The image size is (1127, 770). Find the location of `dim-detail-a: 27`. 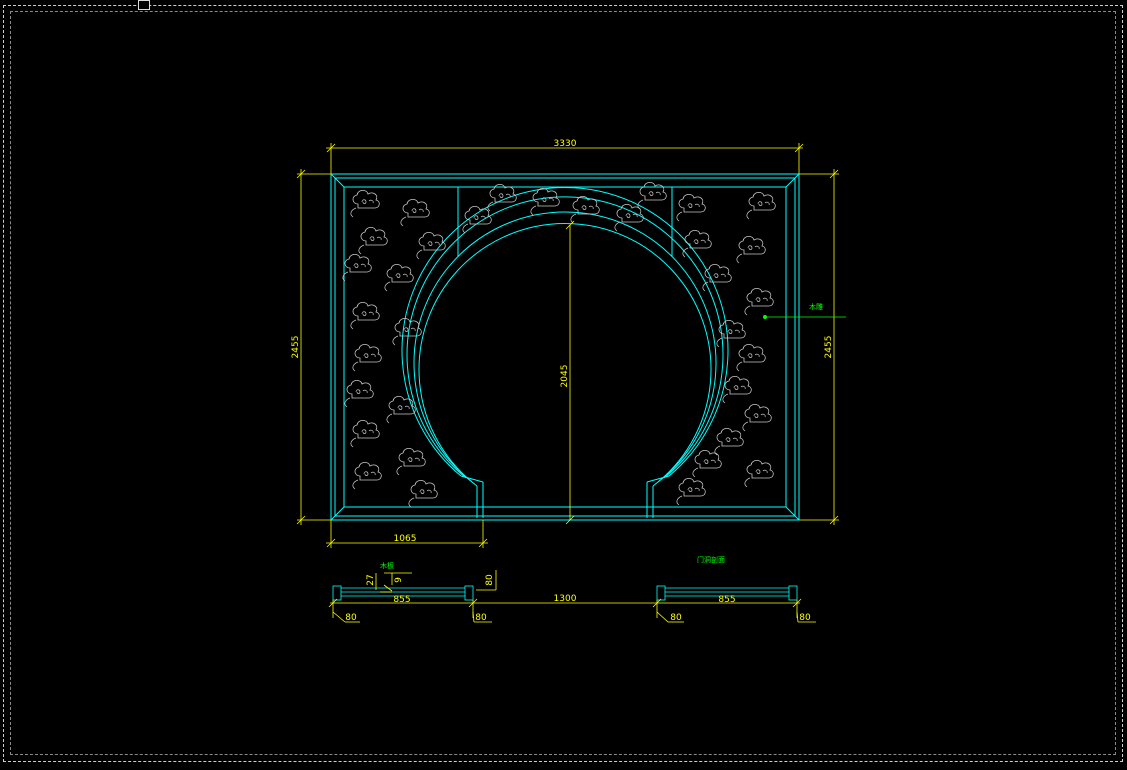

dim-detail-a: 27 is located at coordinates (371, 579).